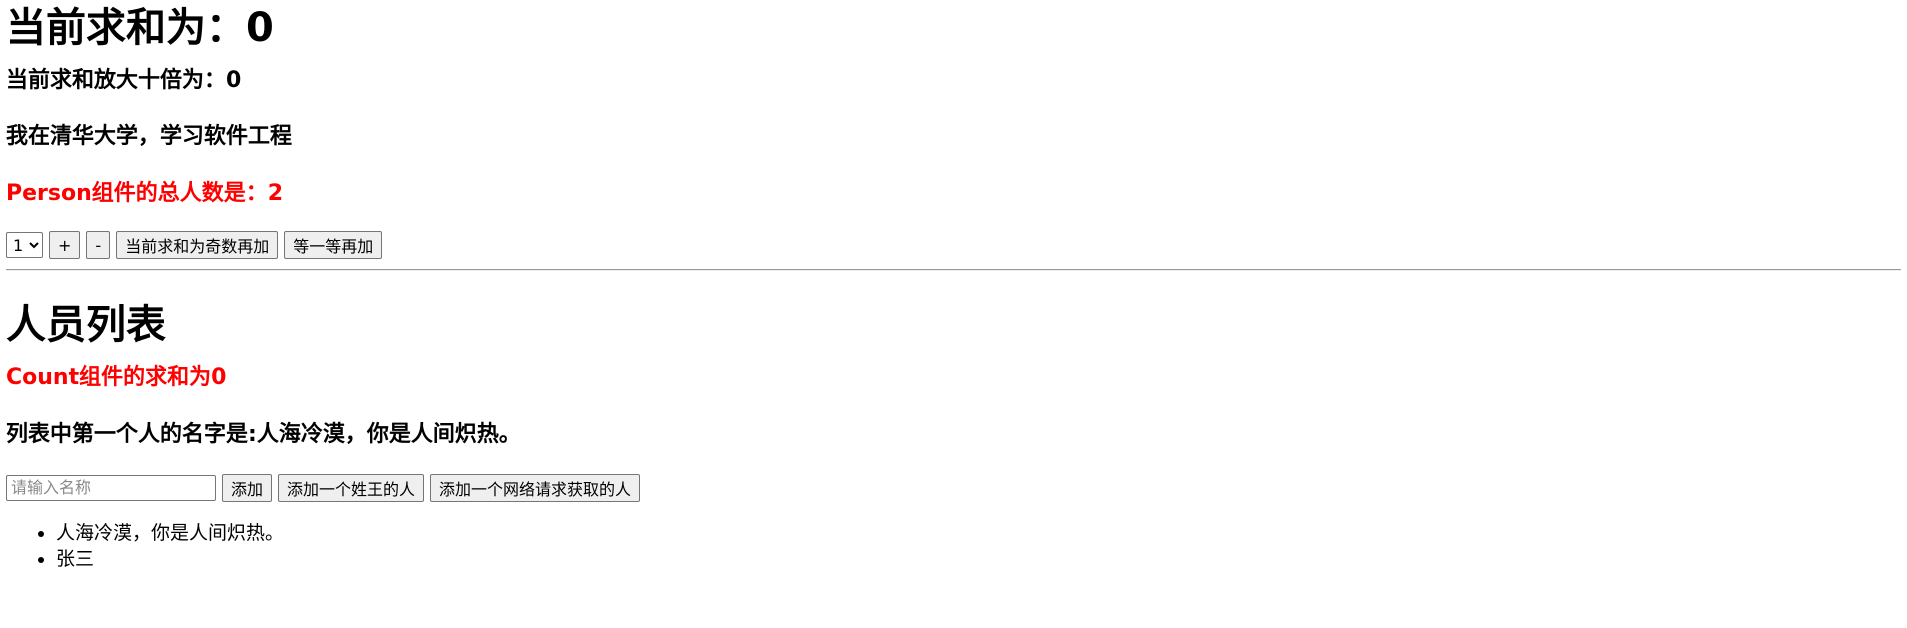 The height and width of the screenshot is (628, 1907). I want to click on person-list: 人海冷漠，你是人间炽热。 张三, so click(953, 546).